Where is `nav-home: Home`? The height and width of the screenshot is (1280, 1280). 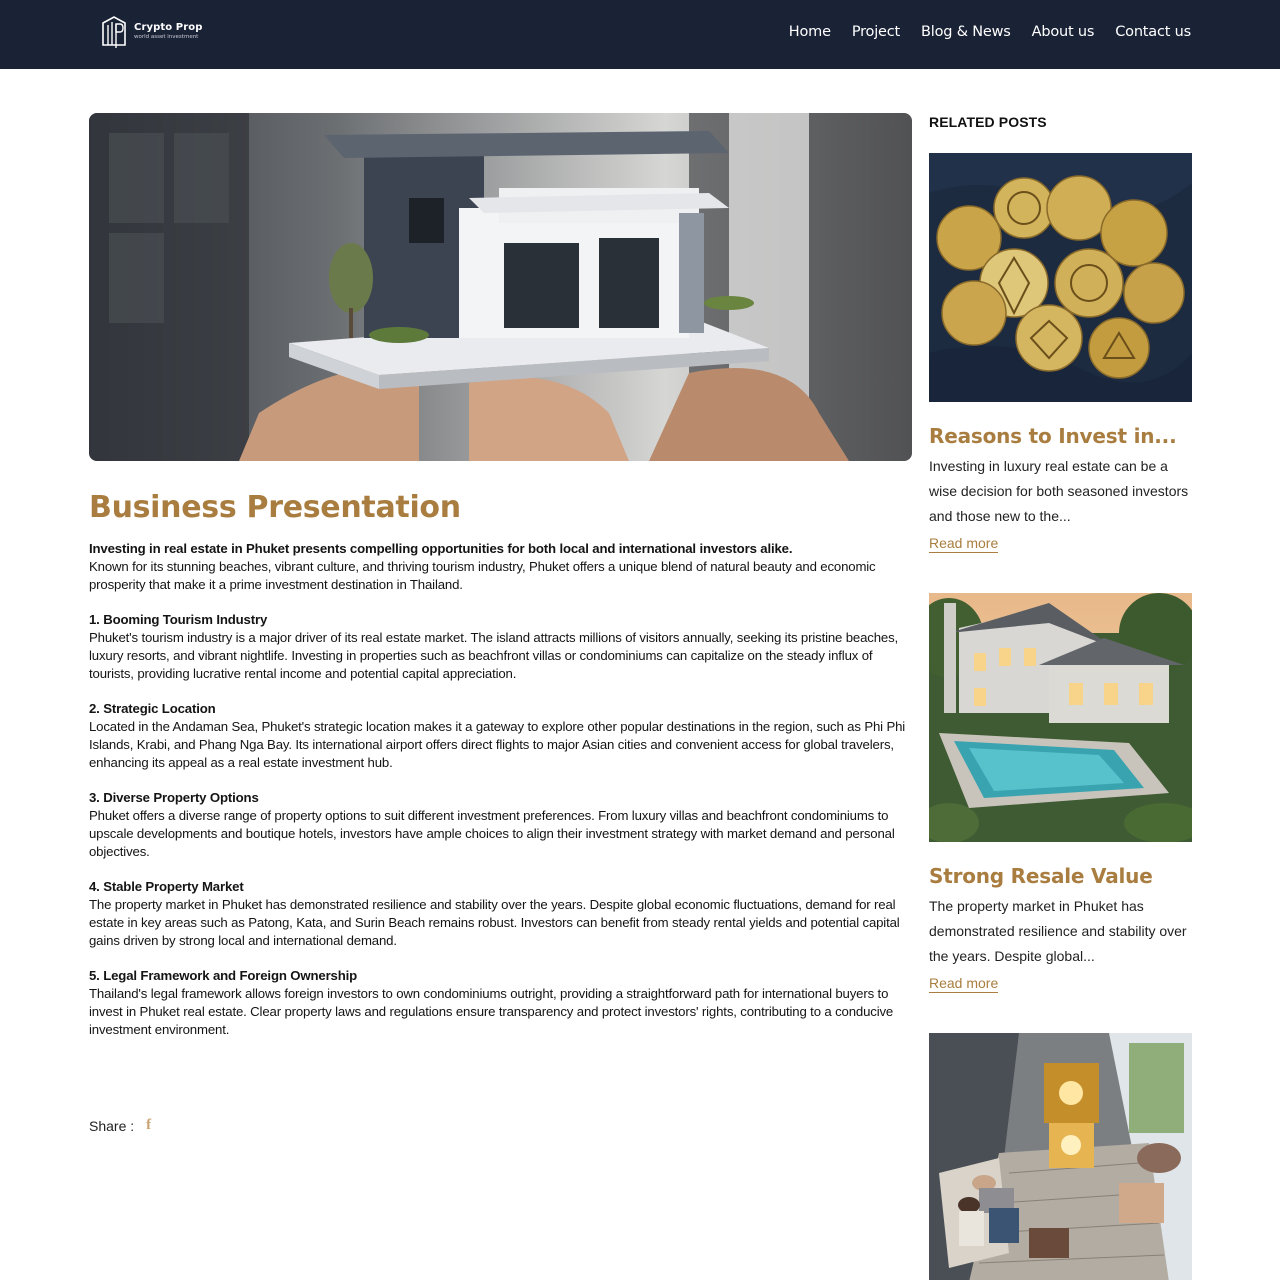 nav-home: Home is located at coordinates (810, 32).